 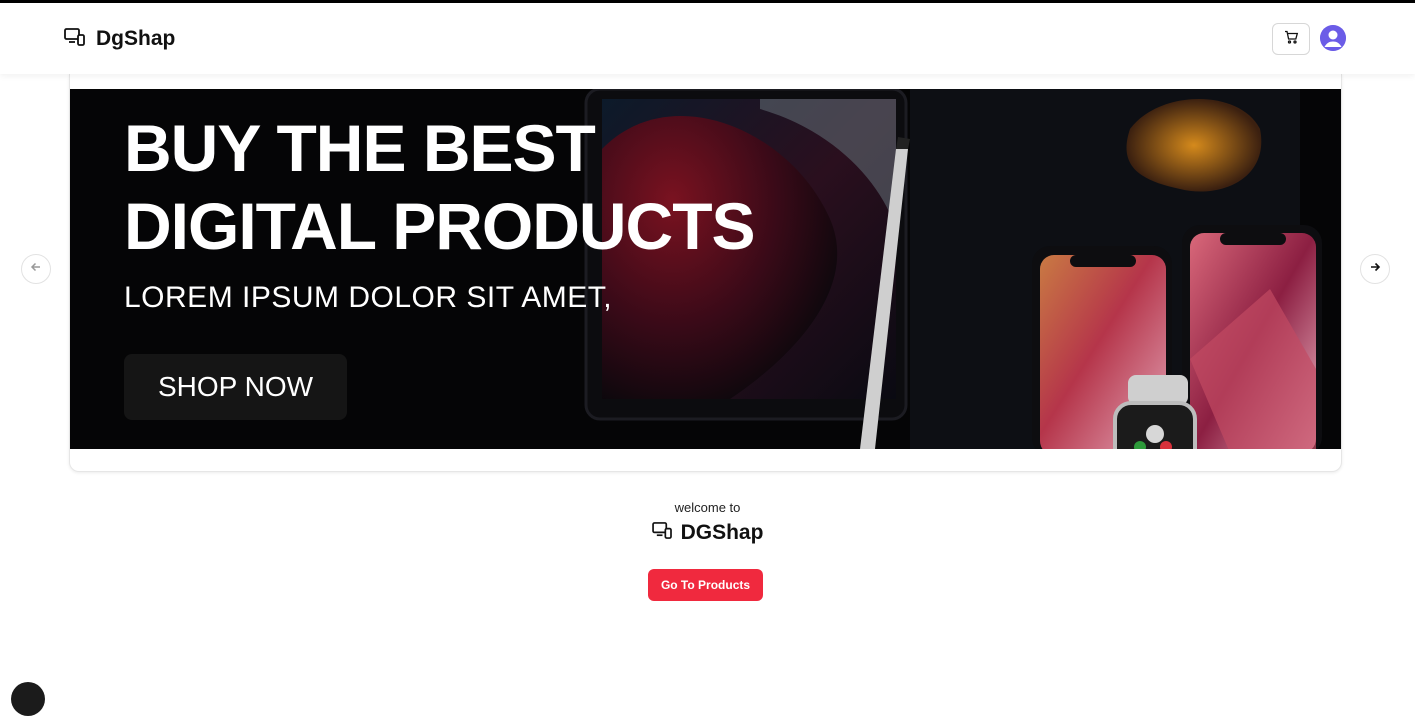 What do you see at coordinates (722, 532) in the screenshot?
I see `welcome-brand-name: DGShap` at bounding box center [722, 532].